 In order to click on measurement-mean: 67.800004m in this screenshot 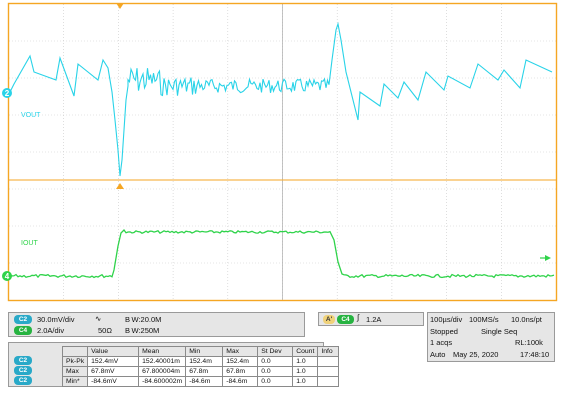, I will do `click(162, 371)`.